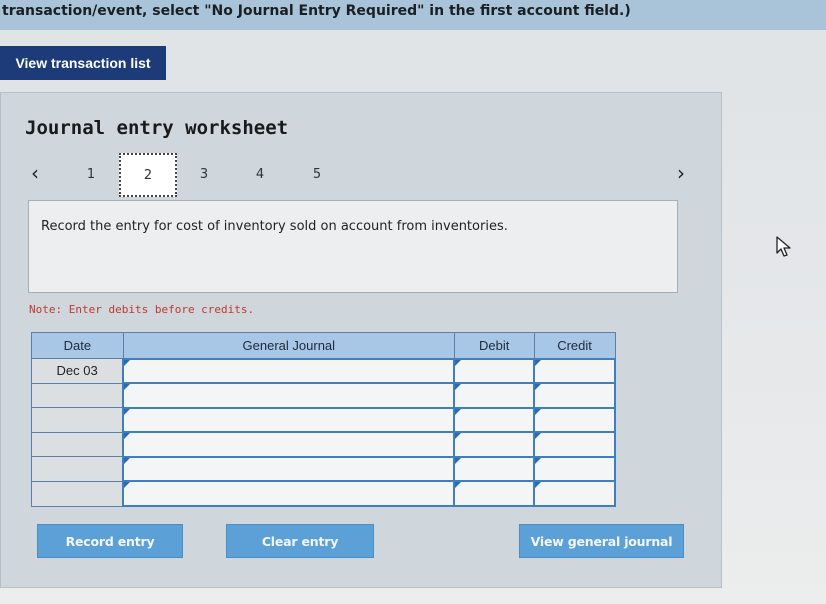 The height and width of the screenshot is (604, 826). Describe the element at coordinates (783, 246) in the screenshot. I see `mouse-pointer-icon` at that location.